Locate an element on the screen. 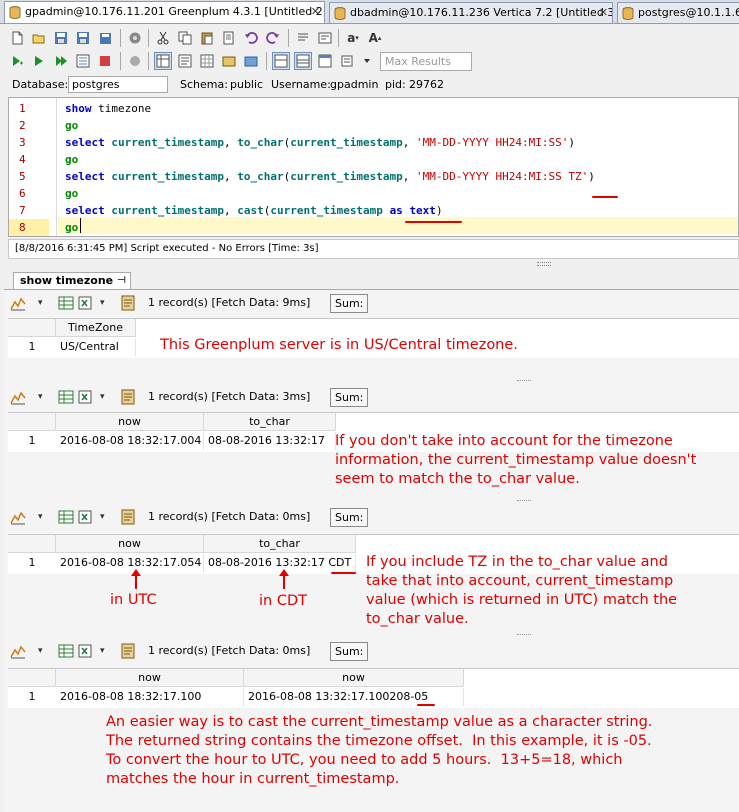  grid-cell: 2016-08-08 18:32:17.100 is located at coordinates (150, 697).